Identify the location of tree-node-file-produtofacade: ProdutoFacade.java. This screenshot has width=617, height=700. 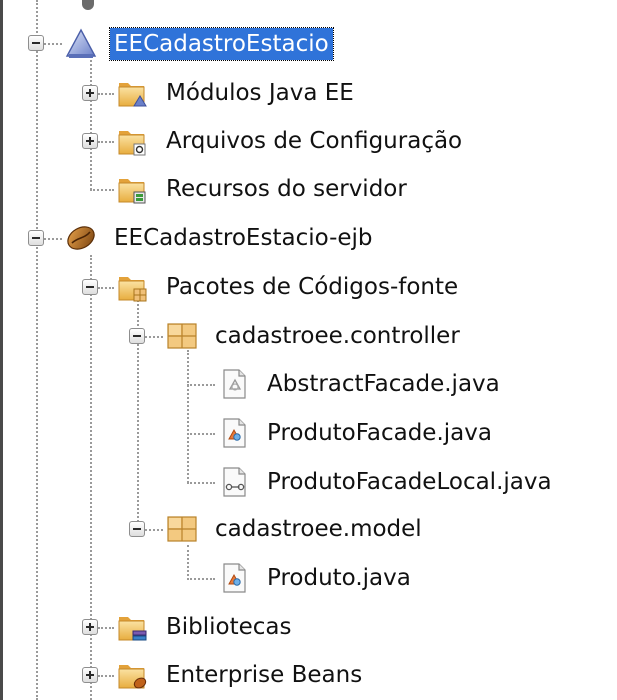
(354, 433).